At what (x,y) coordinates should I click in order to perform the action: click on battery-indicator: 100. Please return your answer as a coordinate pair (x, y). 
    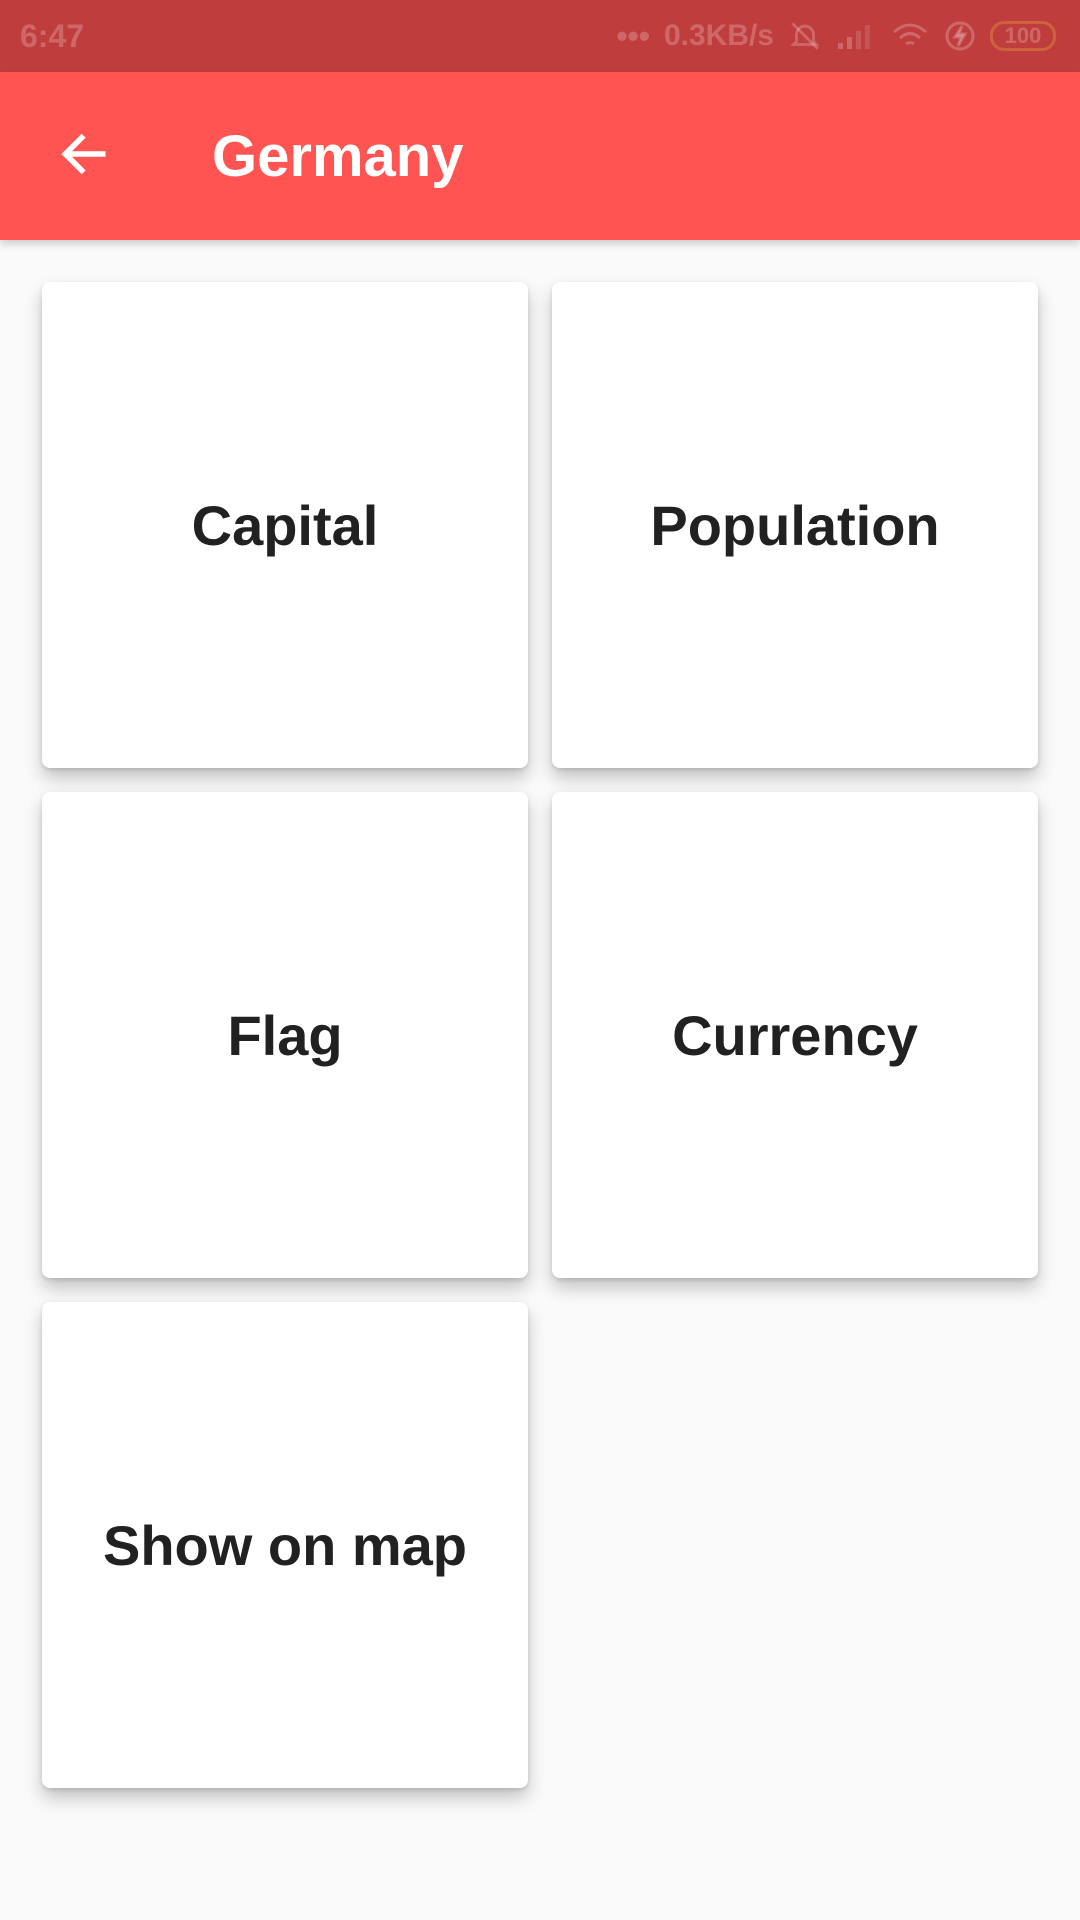
    Looking at the image, I should click on (1023, 36).